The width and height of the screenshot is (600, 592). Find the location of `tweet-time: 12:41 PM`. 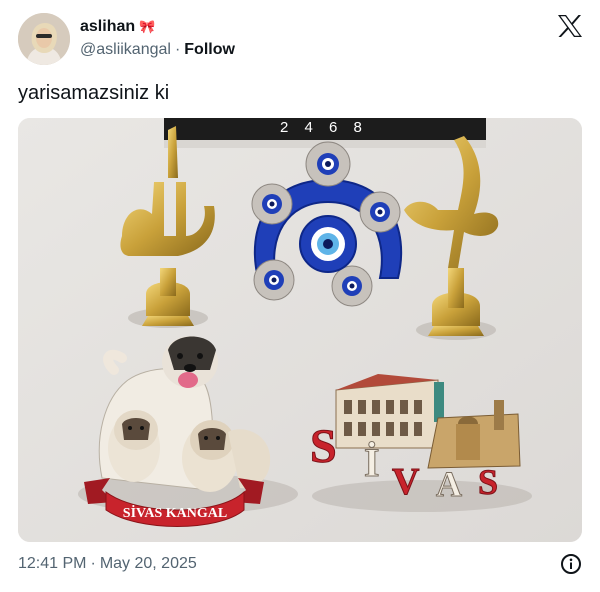

tweet-time: 12:41 PM is located at coordinates (52, 563).